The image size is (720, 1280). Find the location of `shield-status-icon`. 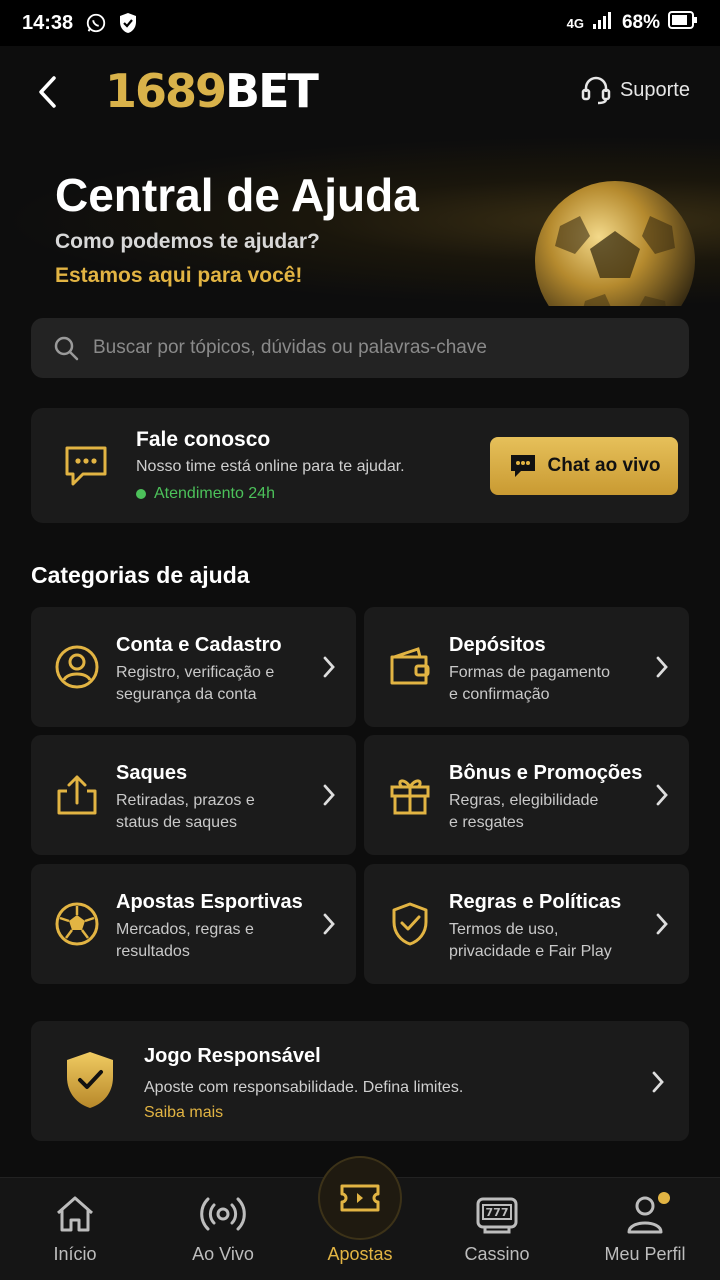

shield-status-icon is located at coordinates (128, 23).